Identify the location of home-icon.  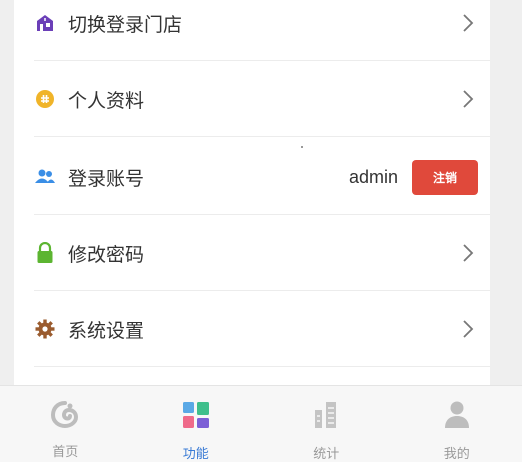
(65, 416).